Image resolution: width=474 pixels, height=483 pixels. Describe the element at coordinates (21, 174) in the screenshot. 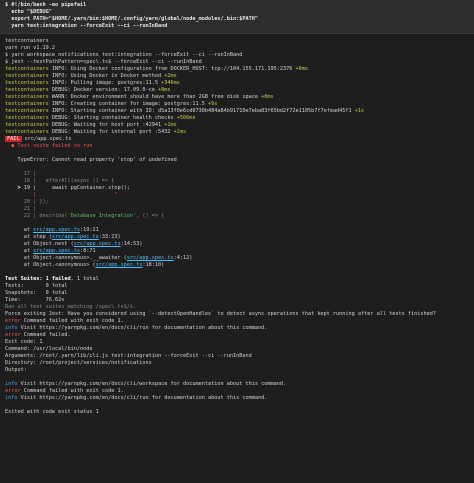

I see `code-line: 17 |` at that location.